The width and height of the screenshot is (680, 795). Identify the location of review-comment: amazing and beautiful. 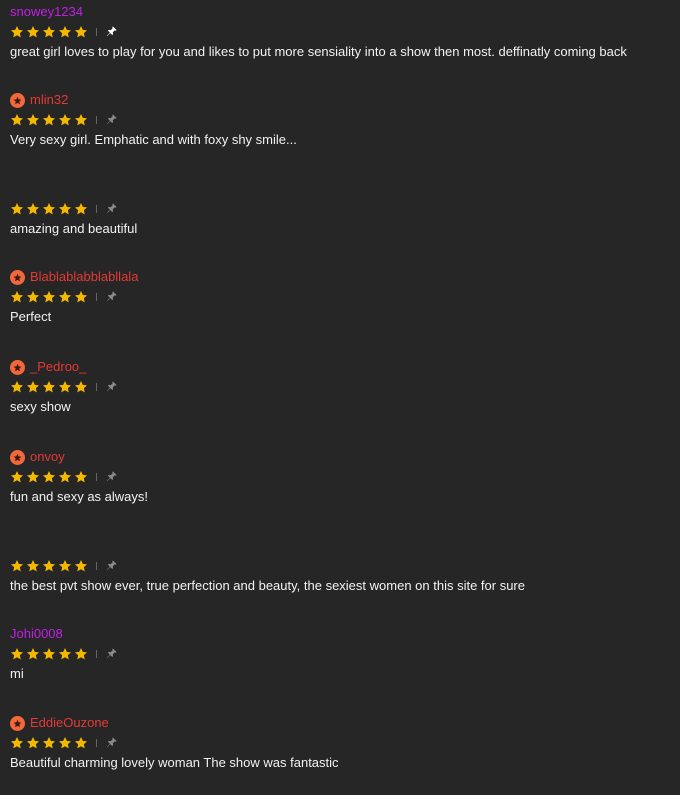
(74, 228).